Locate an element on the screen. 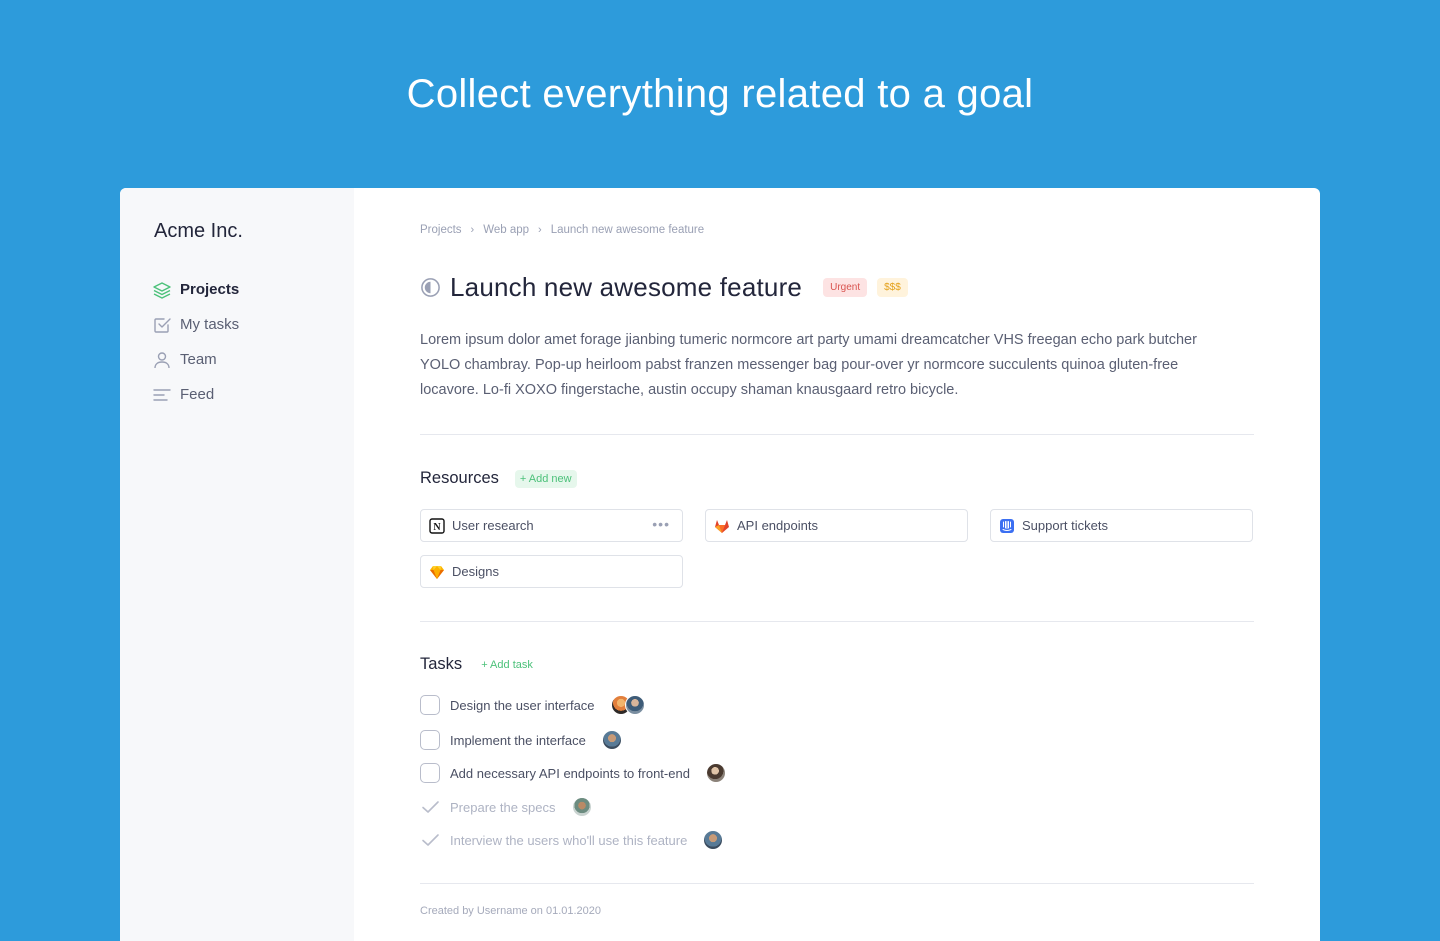 This screenshot has width=1440, height=941. cost-badge: $$$ is located at coordinates (892, 287).